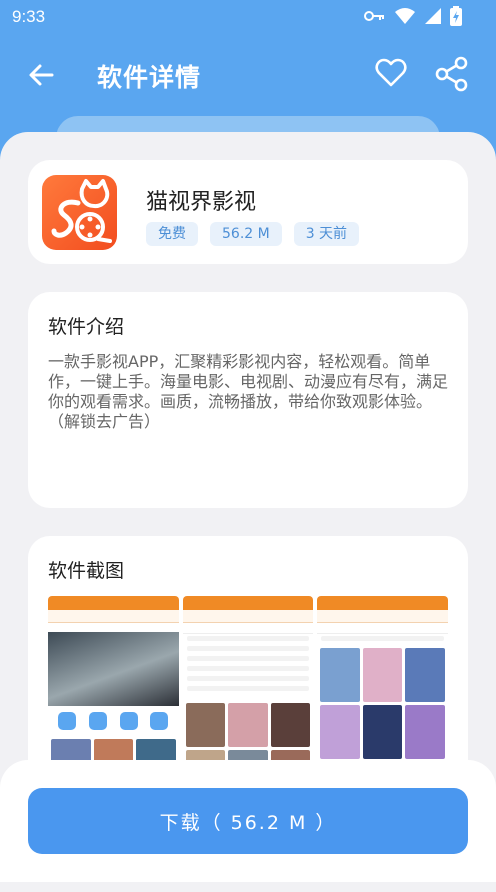 Image resolution: width=496 pixels, height=892 pixels. What do you see at coordinates (248, 76) in the screenshot?
I see `toolbar: 软件详情` at bounding box center [248, 76].